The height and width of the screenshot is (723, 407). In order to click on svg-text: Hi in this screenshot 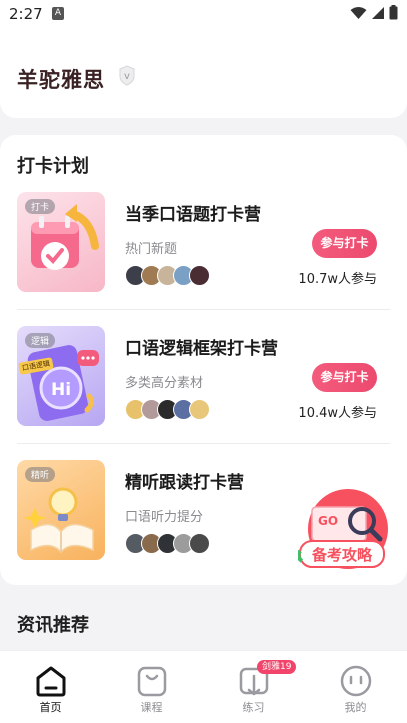, I will do `click(61, 390)`.